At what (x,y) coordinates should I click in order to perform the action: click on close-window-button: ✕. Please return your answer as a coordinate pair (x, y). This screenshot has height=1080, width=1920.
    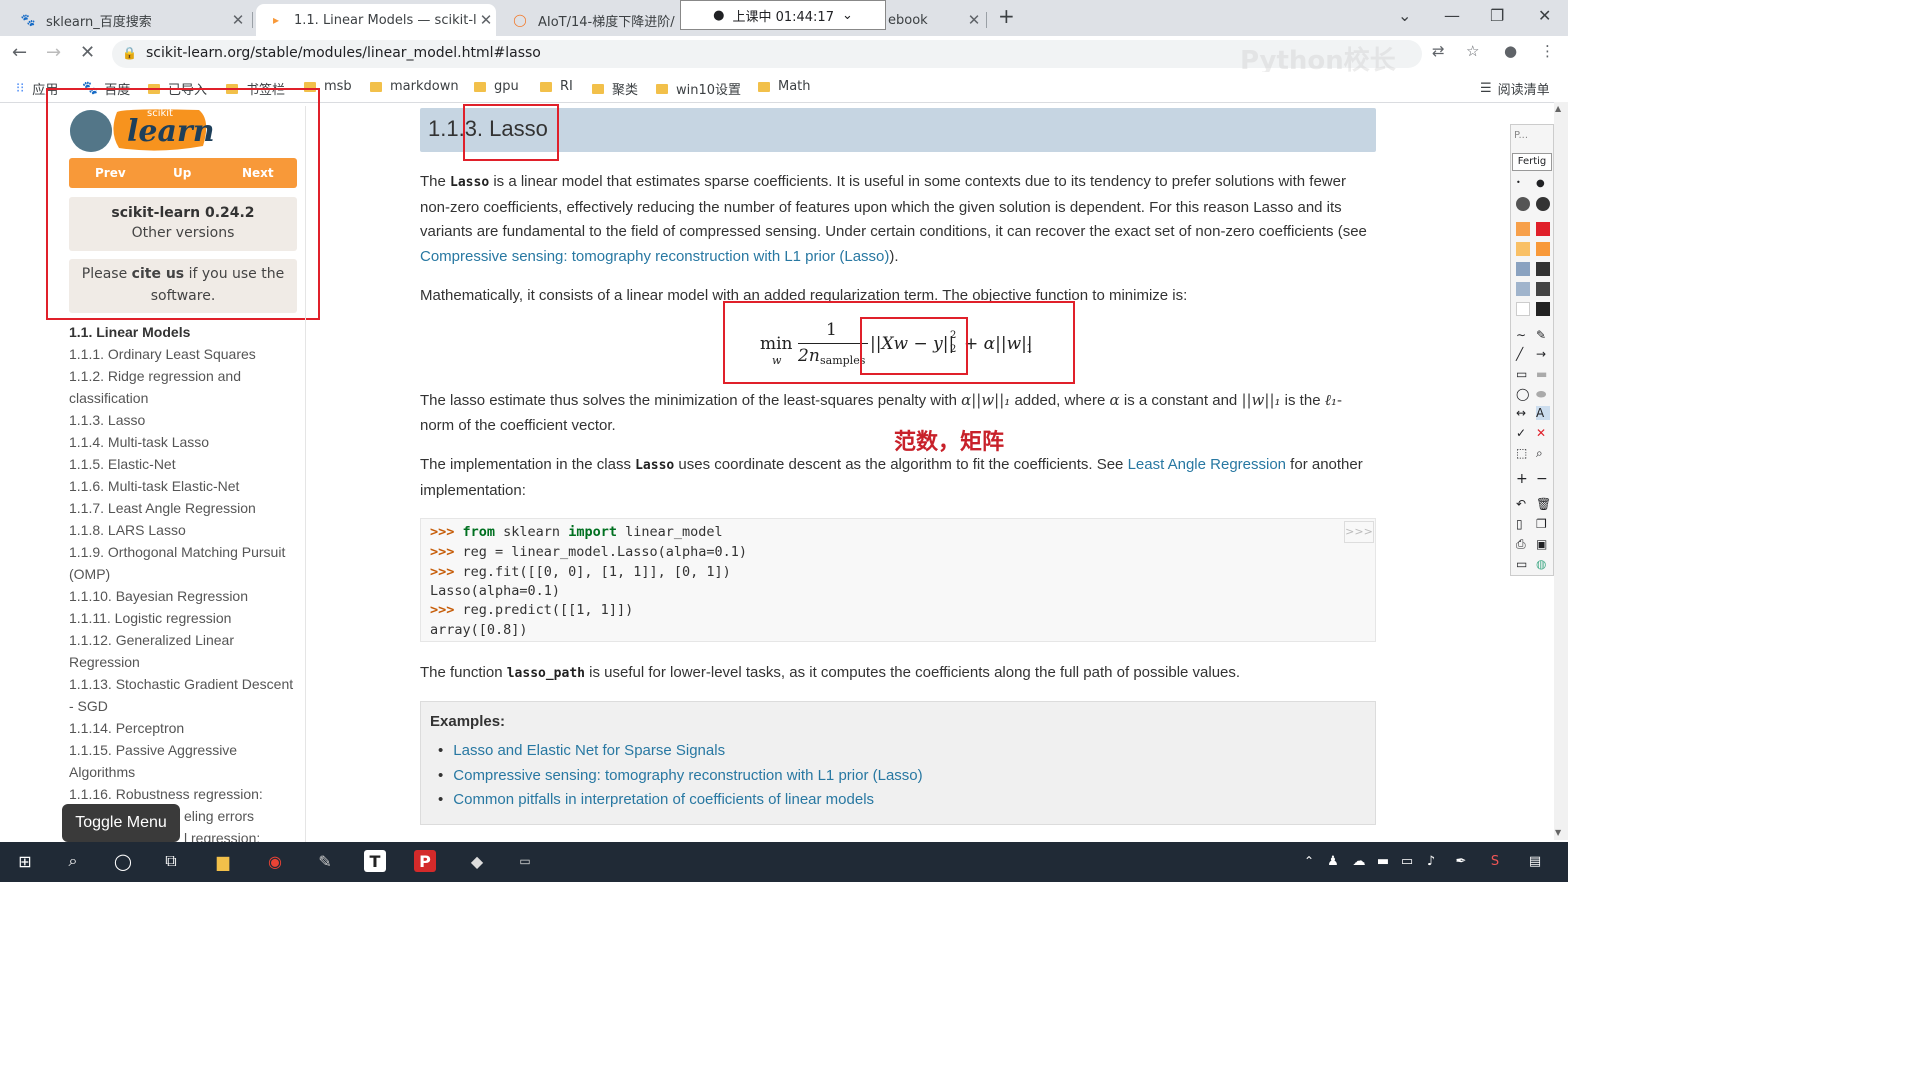
    Looking at the image, I should click on (1544, 15).